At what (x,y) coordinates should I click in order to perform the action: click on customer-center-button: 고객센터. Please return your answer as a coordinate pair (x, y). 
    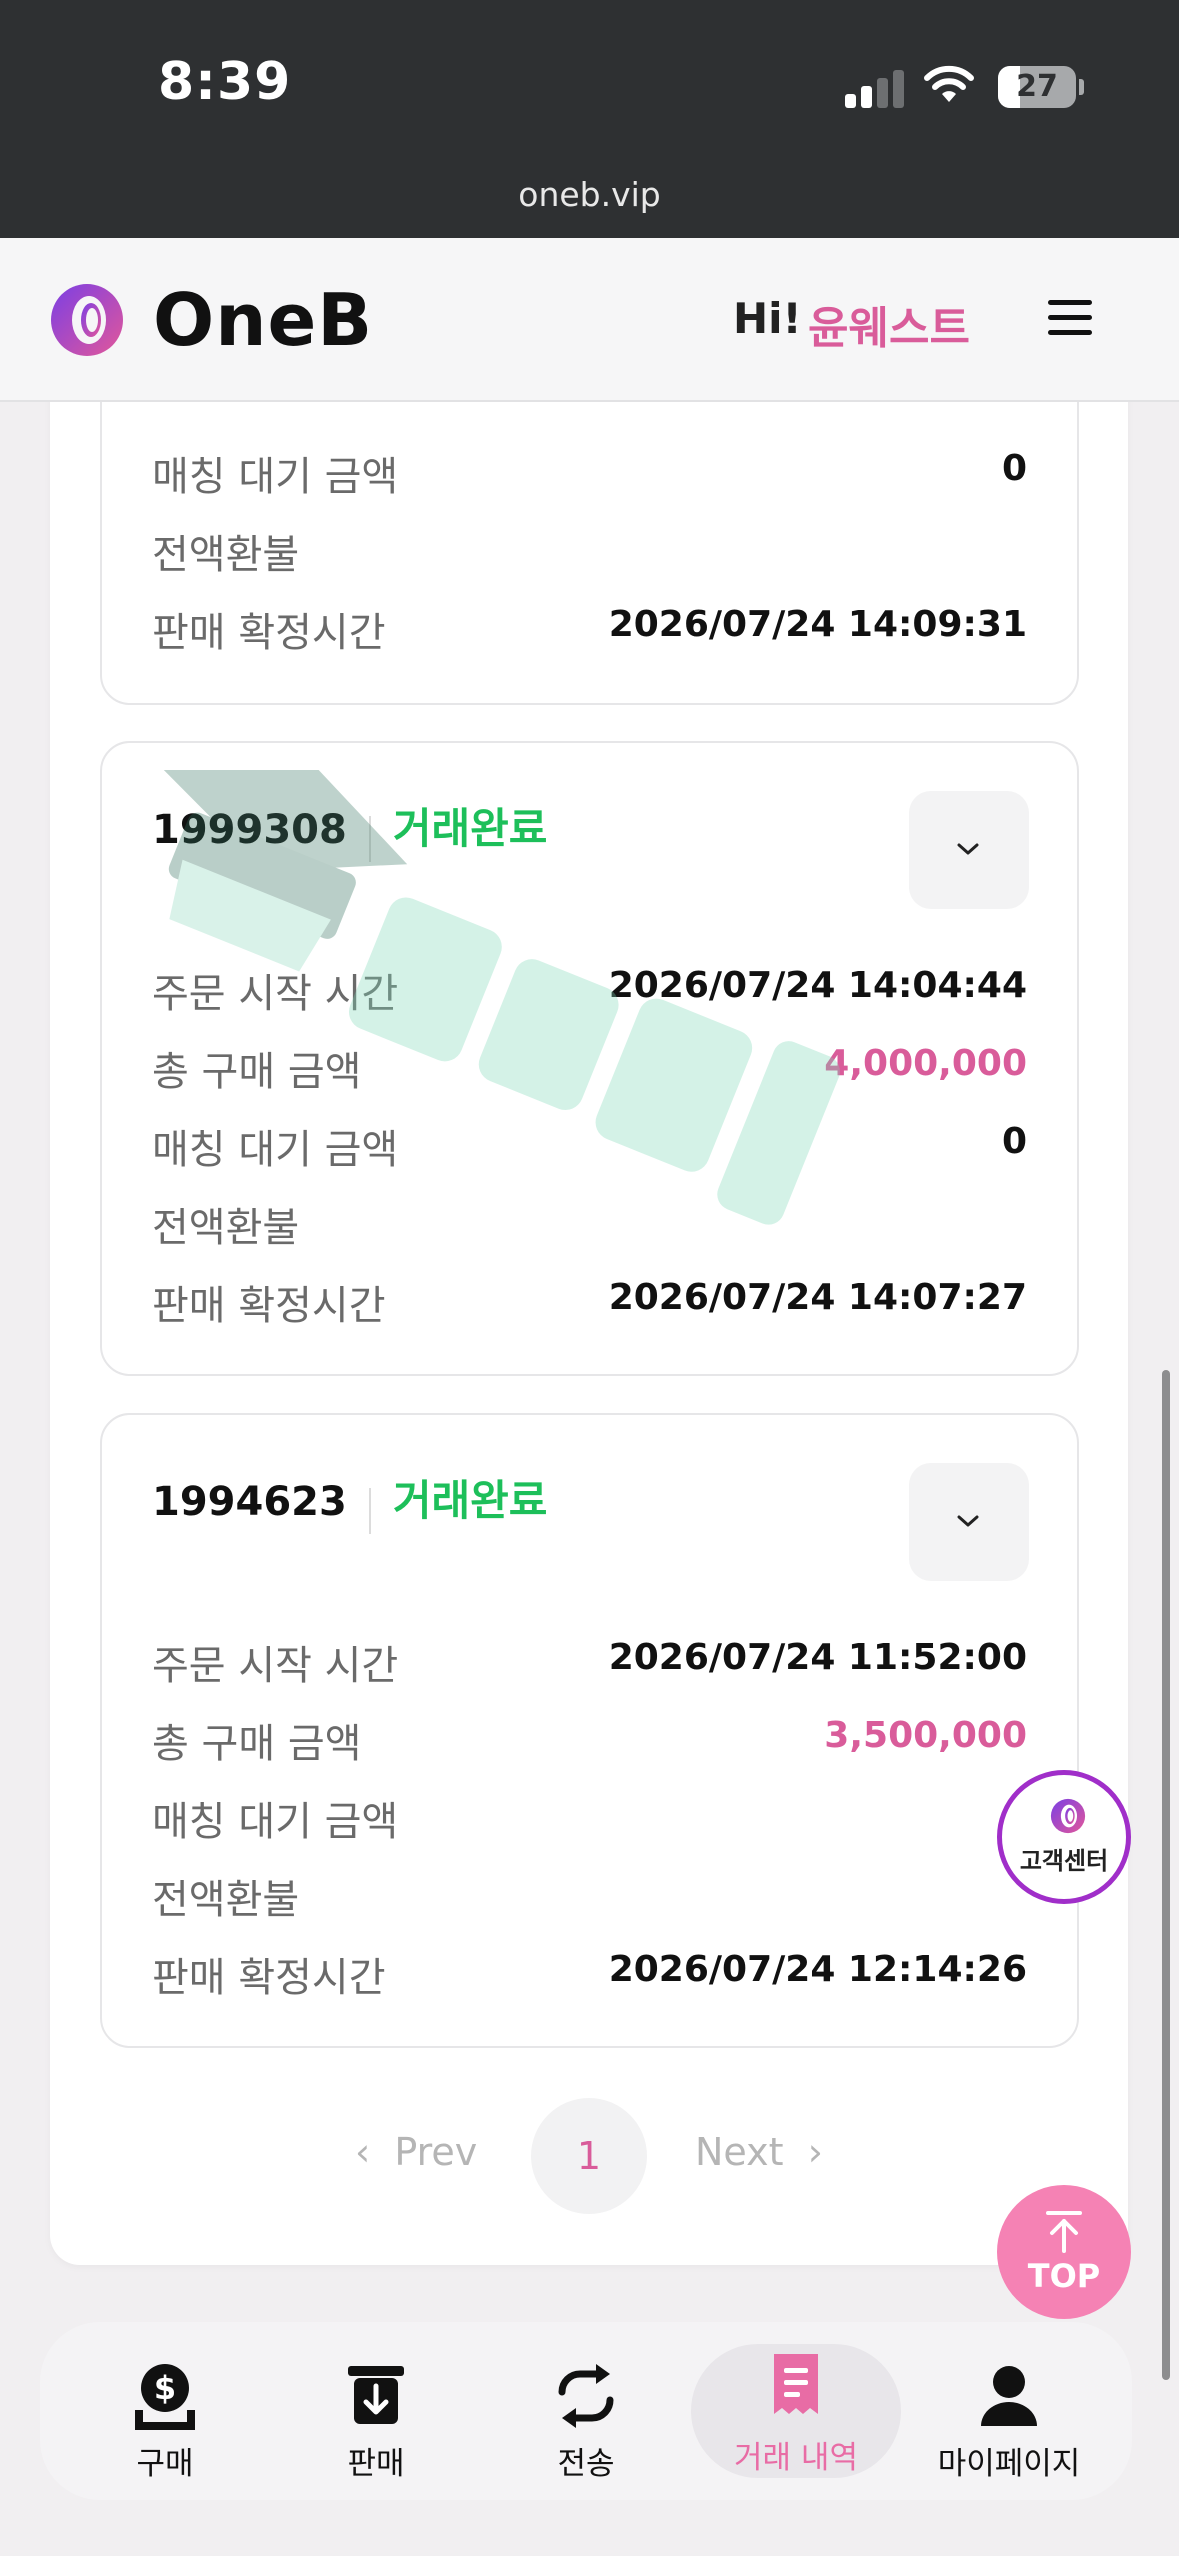
    Looking at the image, I should click on (1064, 1837).